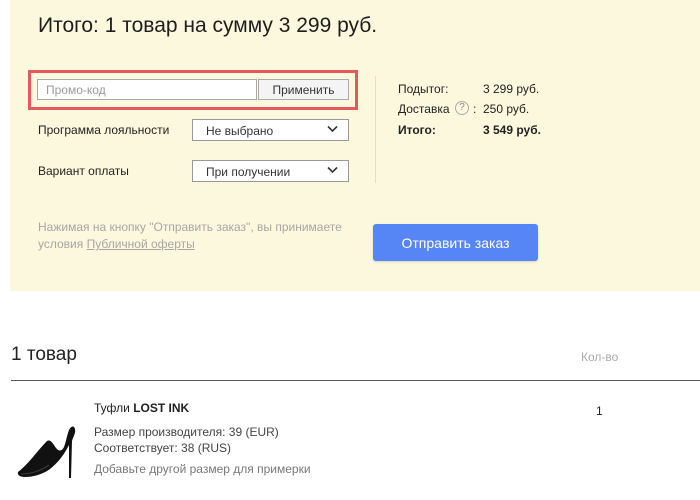 The width and height of the screenshot is (700, 500). What do you see at coordinates (424, 109) in the screenshot?
I see `delivery-label: Доставка` at bounding box center [424, 109].